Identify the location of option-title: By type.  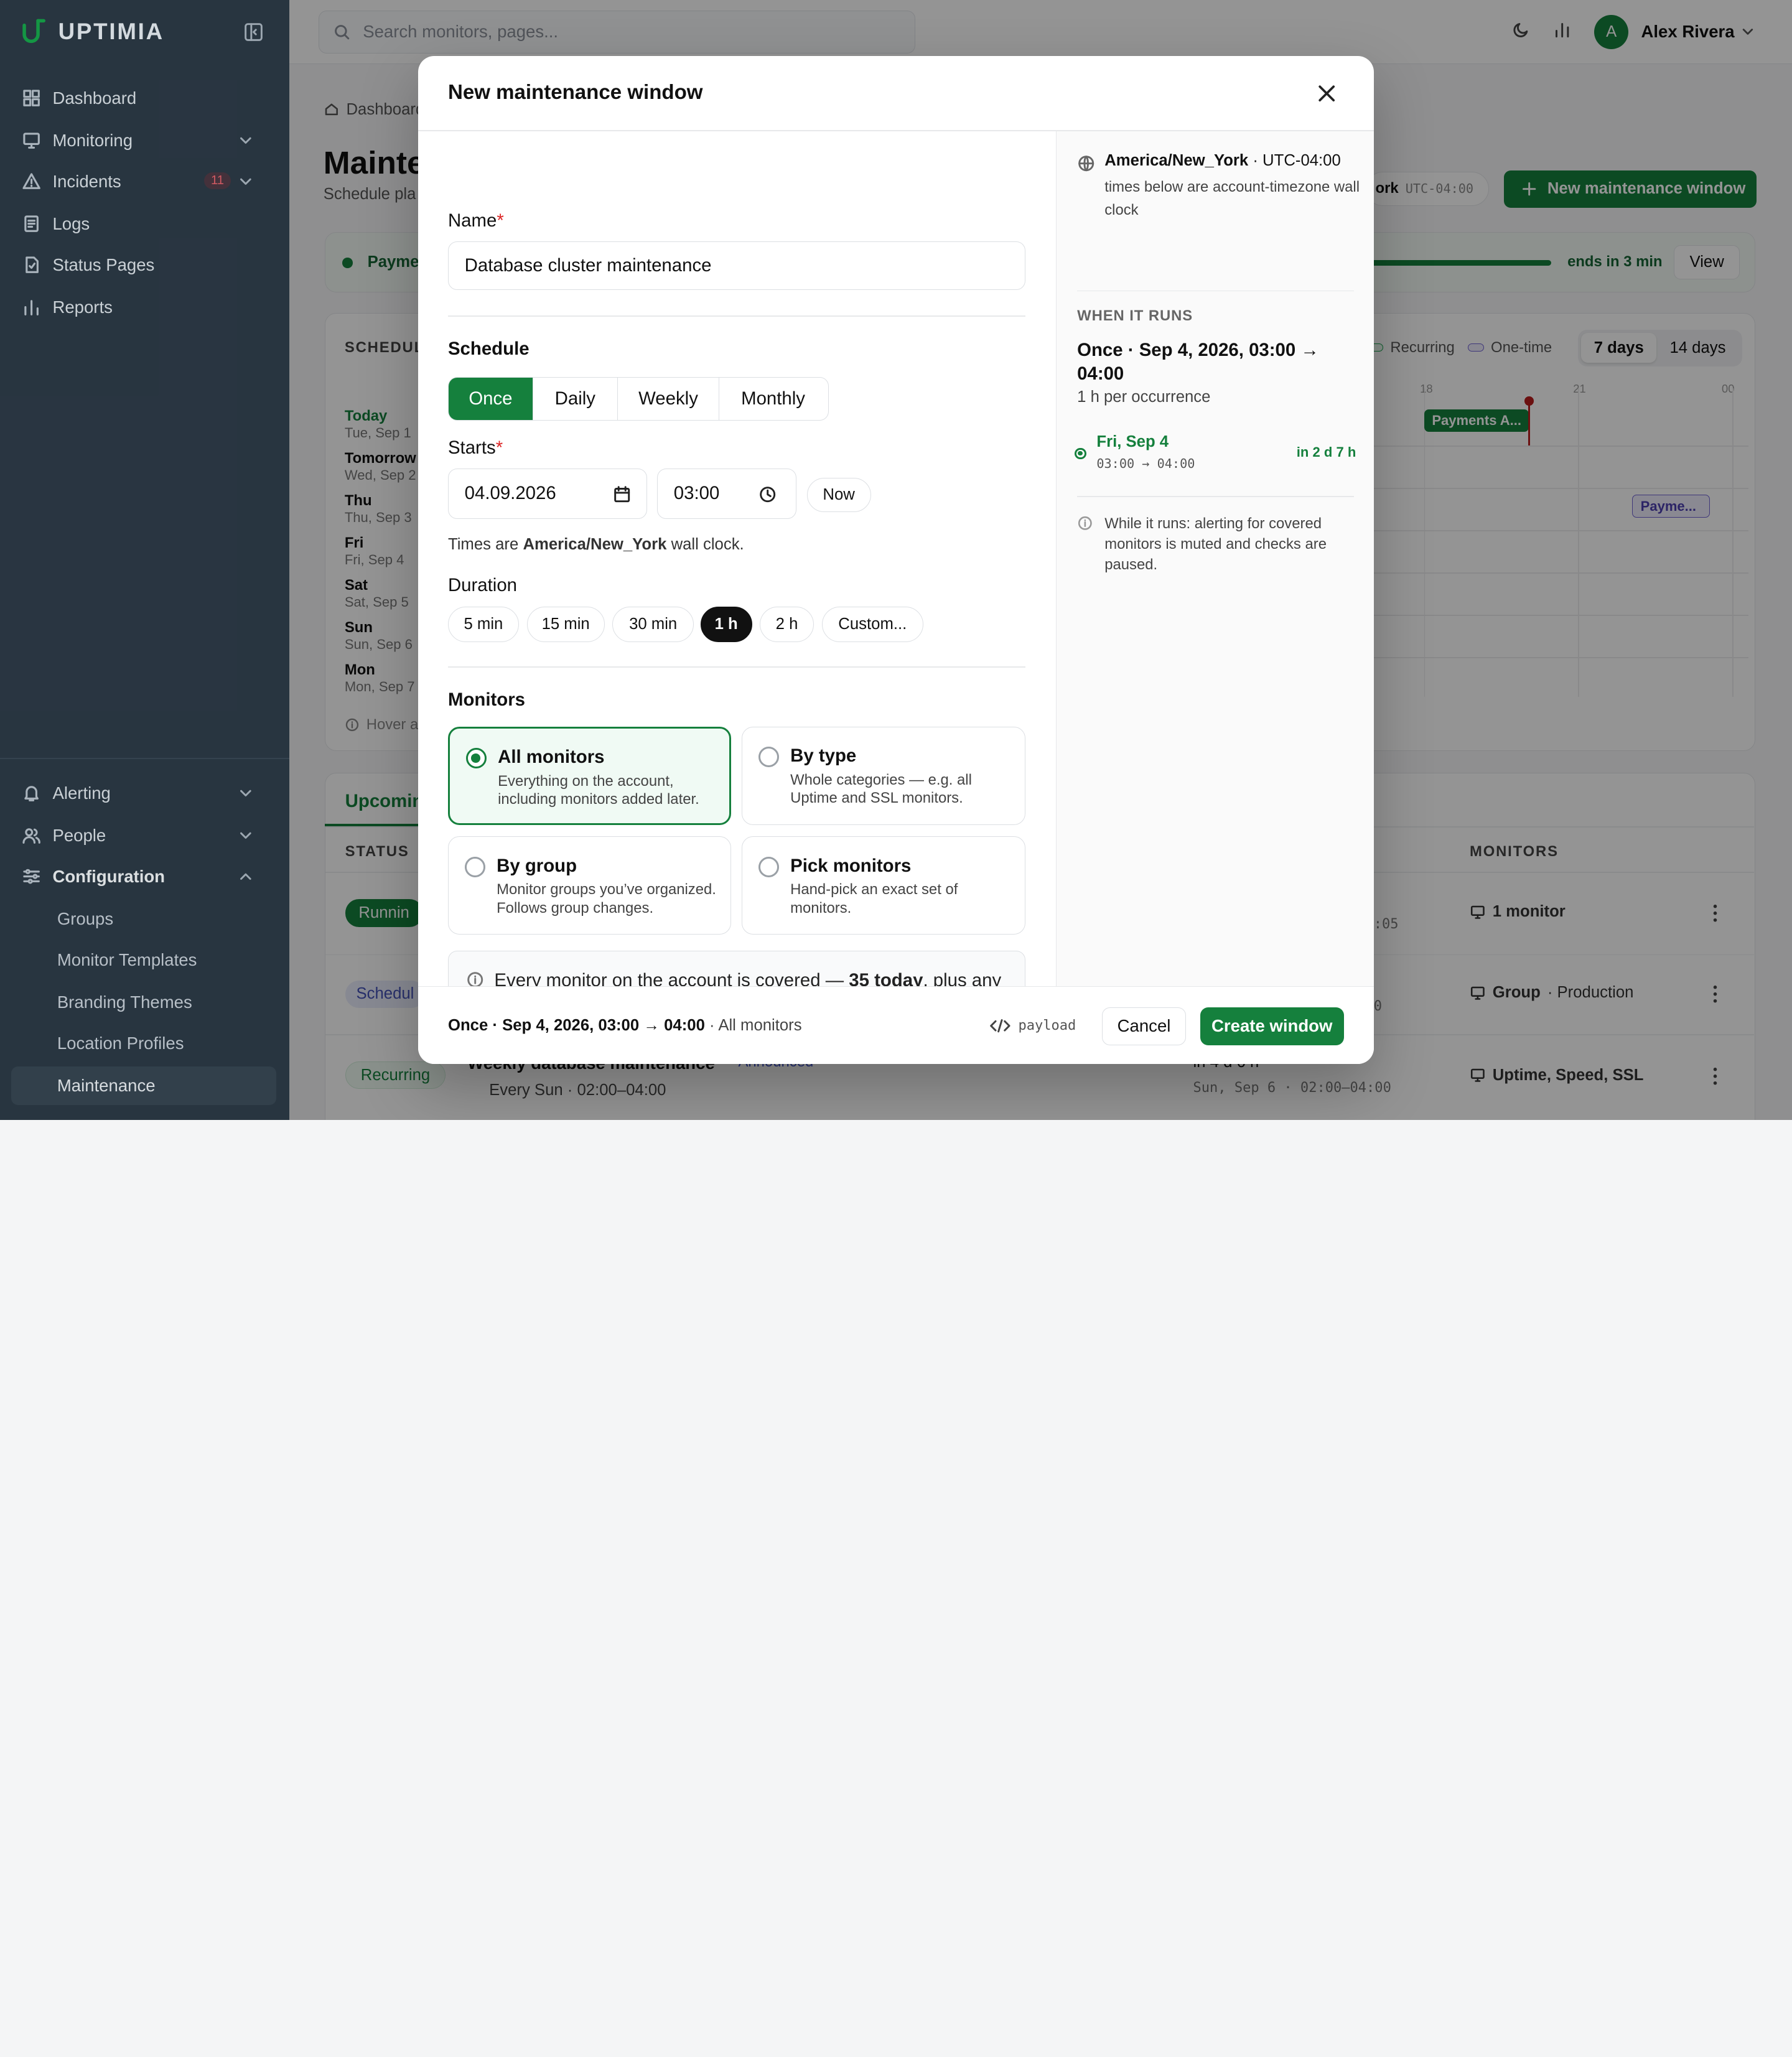
(823, 756).